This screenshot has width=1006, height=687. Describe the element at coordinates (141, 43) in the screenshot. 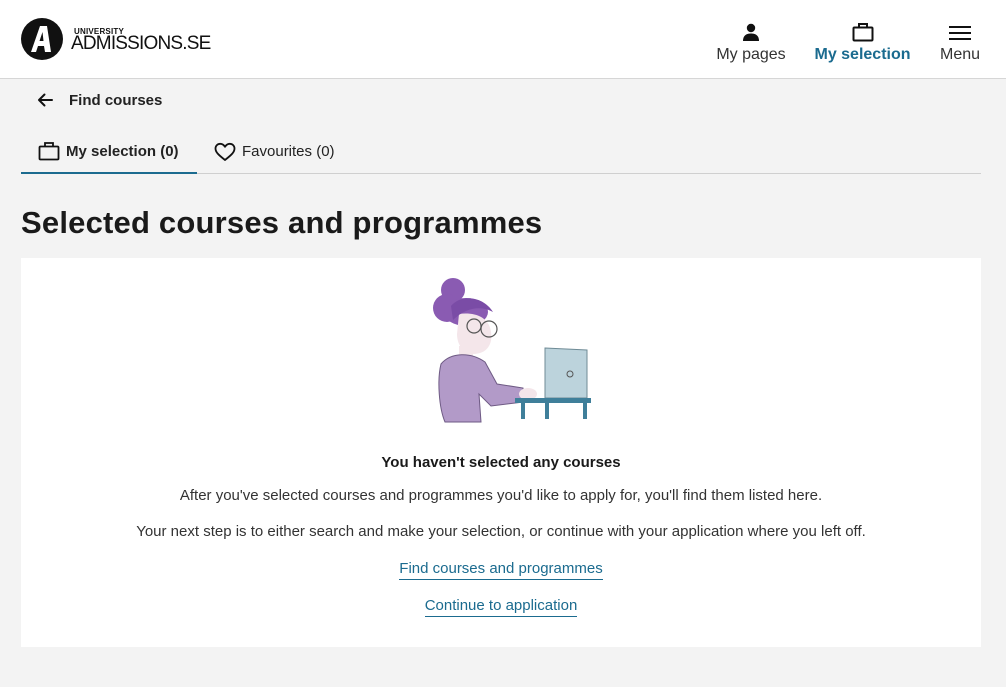

I see `logo-big-text: ADMISSIONS.SE` at that location.